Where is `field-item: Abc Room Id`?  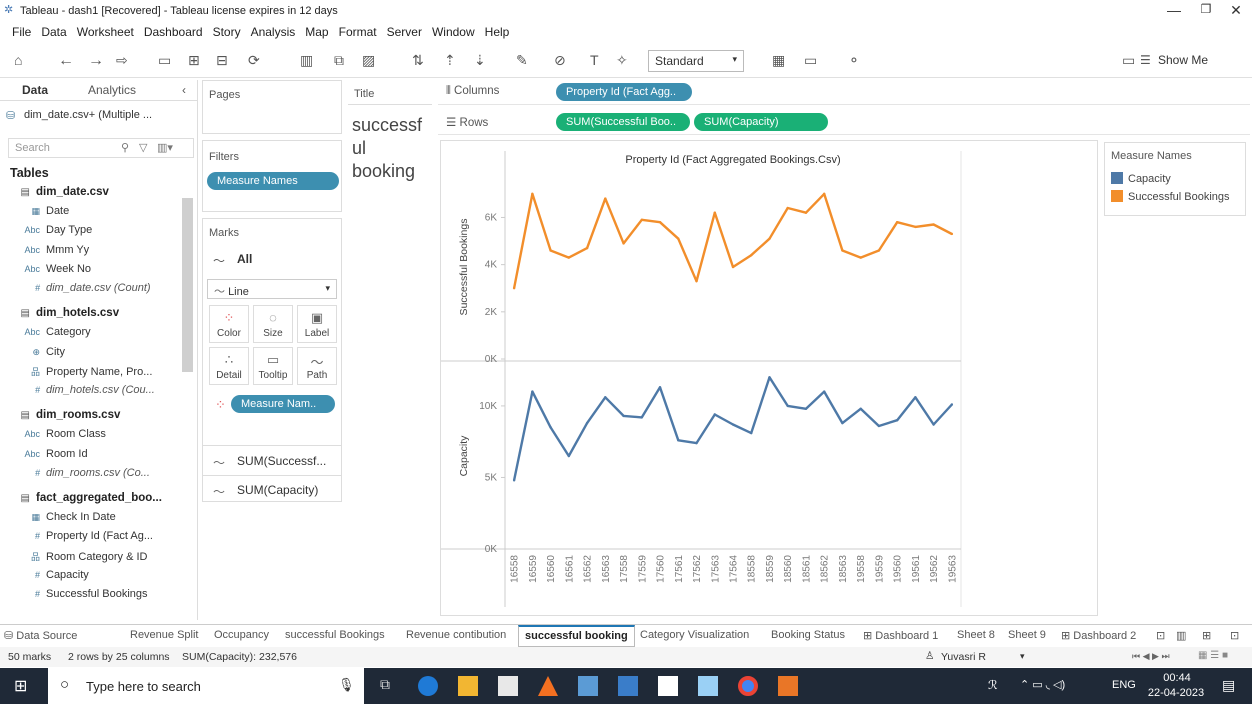
field-item: Abc Room Id is located at coordinates (90, 457).